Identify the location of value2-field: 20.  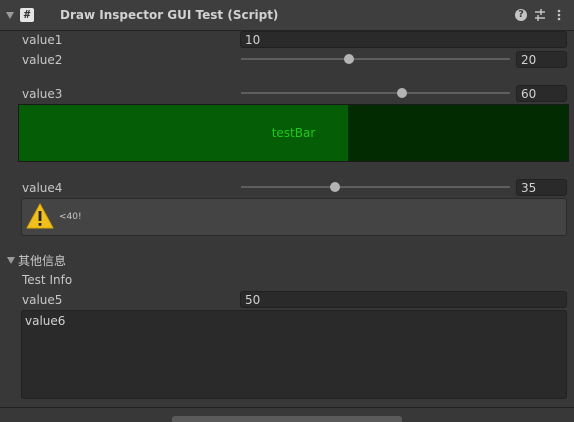
(541, 59).